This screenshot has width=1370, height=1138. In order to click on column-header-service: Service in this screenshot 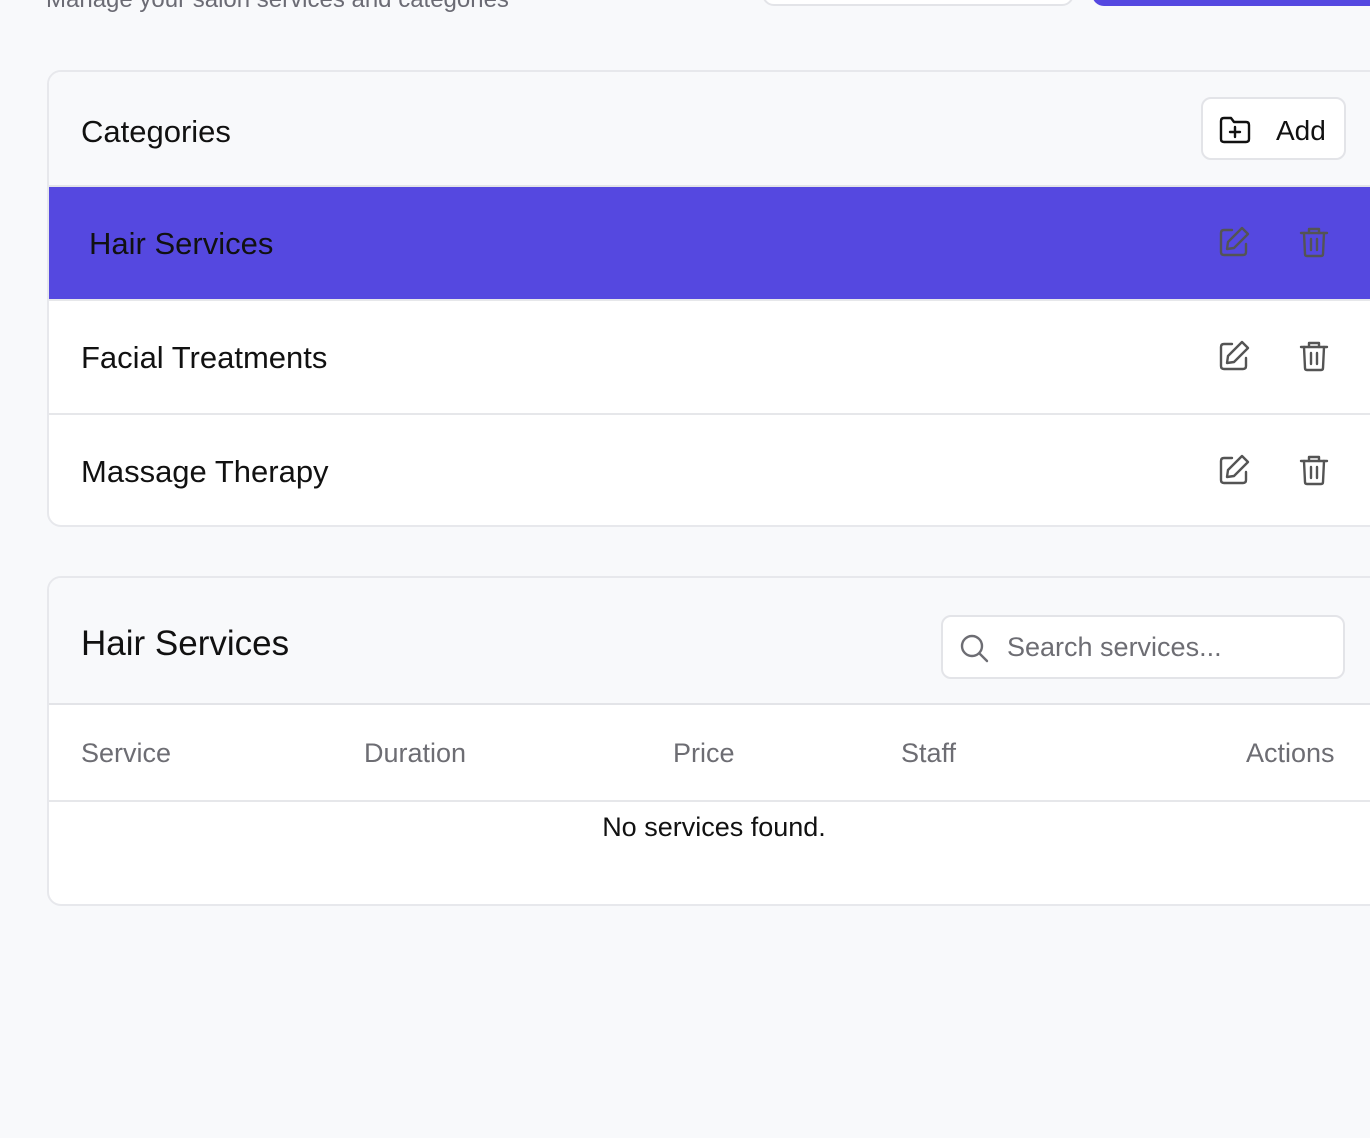, I will do `click(126, 753)`.